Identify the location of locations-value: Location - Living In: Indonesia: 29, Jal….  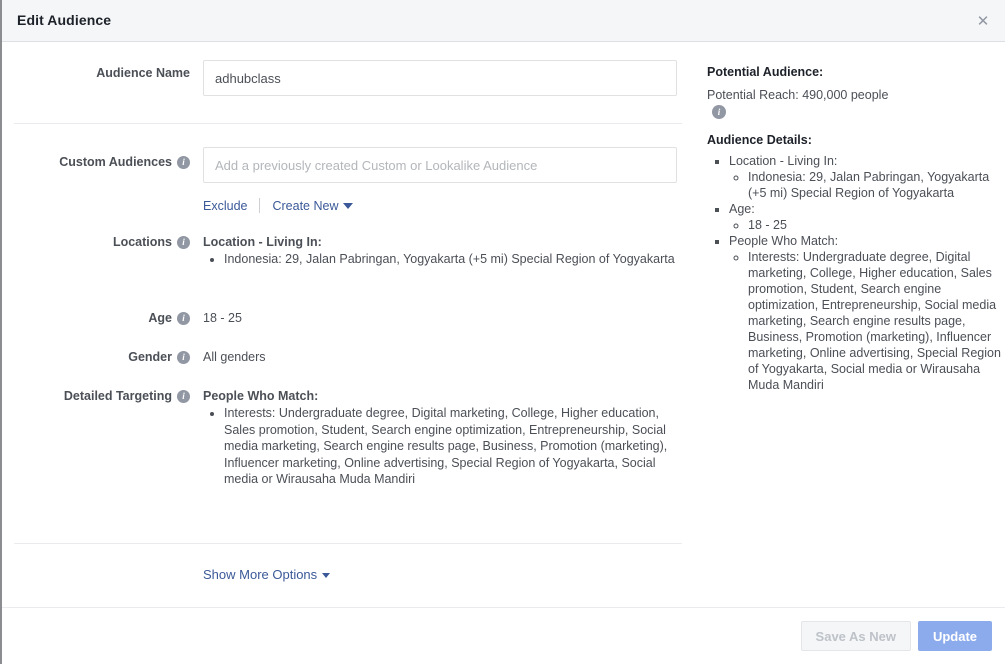
(443, 251).